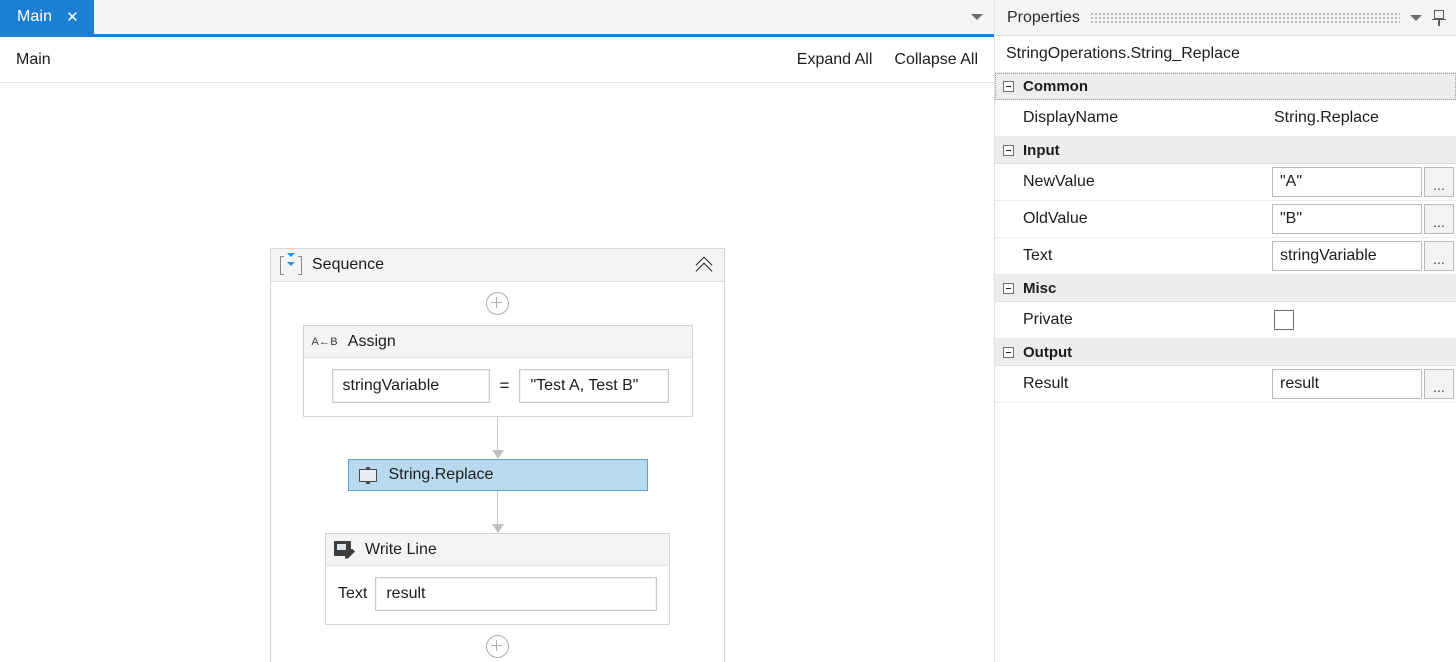  Describe the element at coordinates (497, 550) in the screenshot. I see `write-line-header: Write Line` at that location.